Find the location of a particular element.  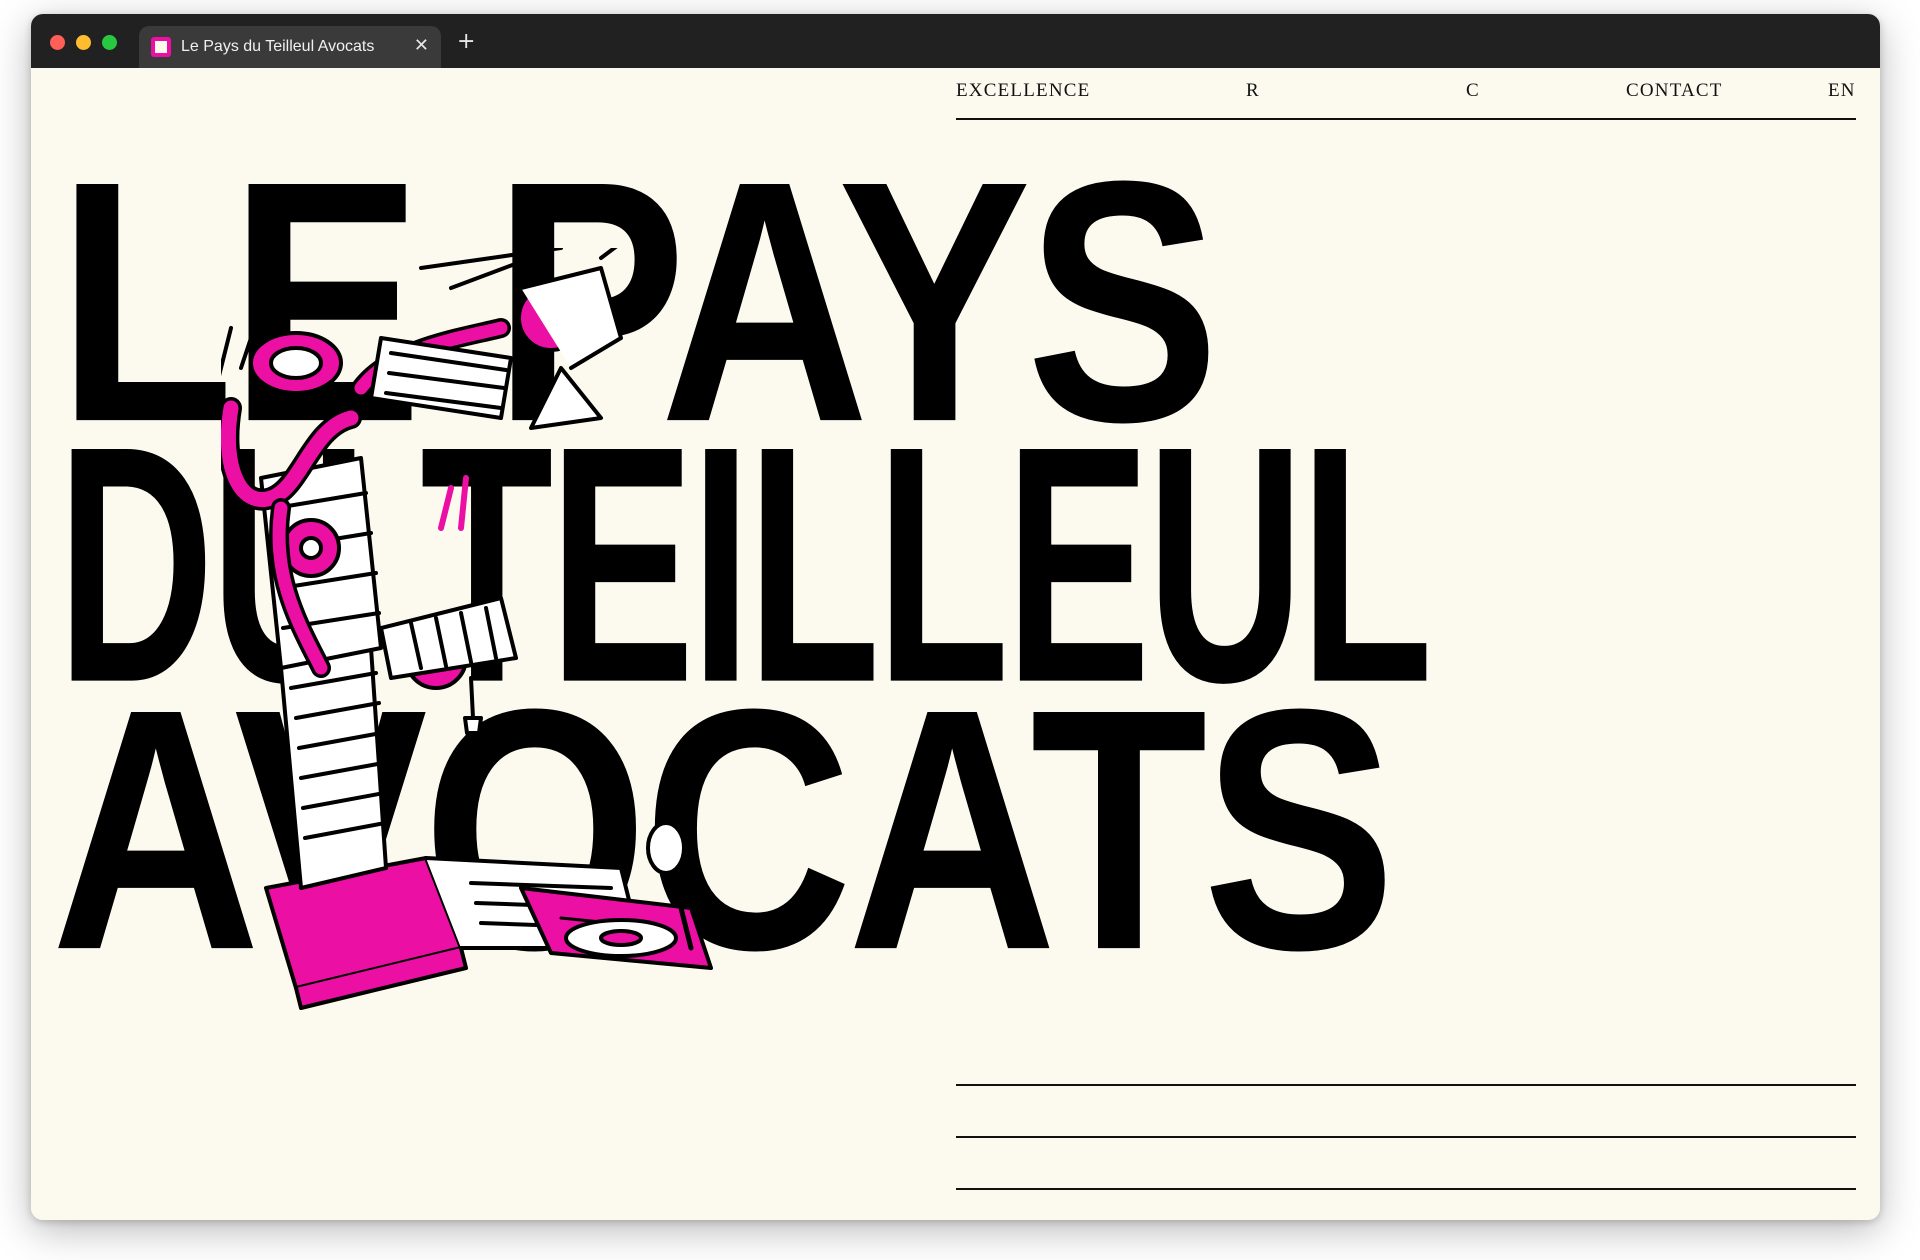

window-close-button is located at coordinates (57, 42).